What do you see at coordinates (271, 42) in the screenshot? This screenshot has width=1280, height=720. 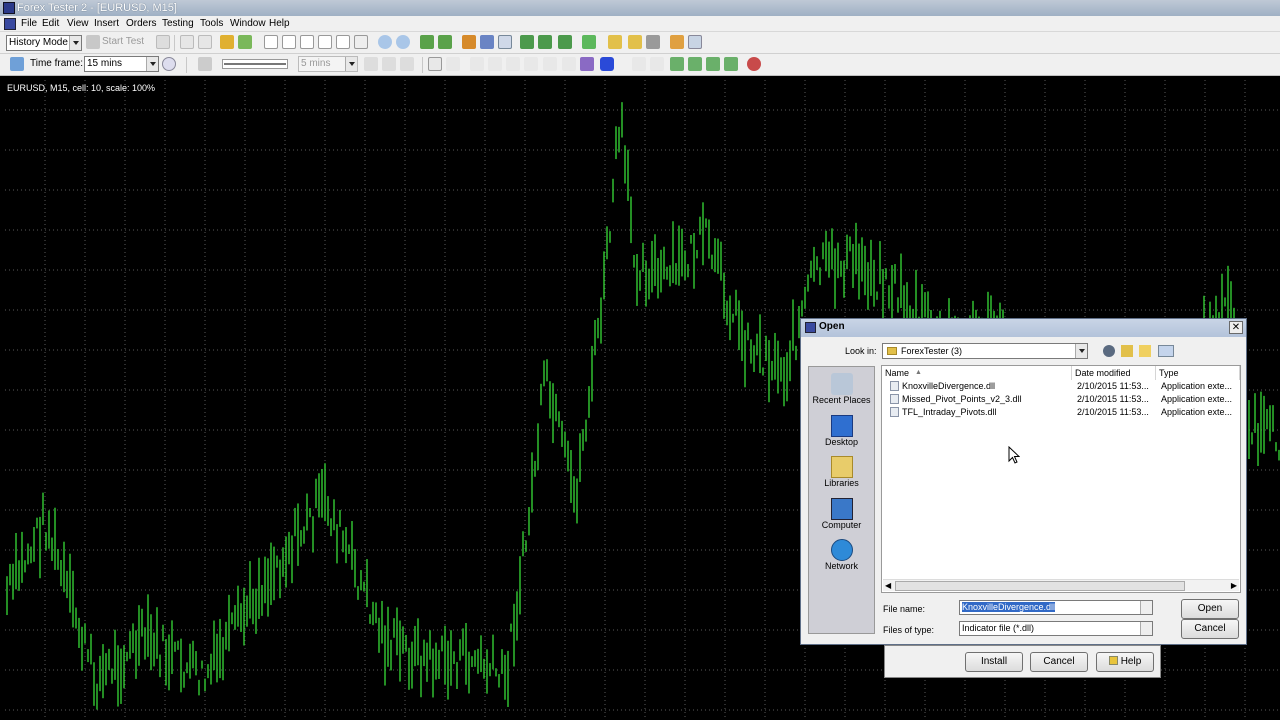 I see `new-order-icon` at bounding box center [271, 42].